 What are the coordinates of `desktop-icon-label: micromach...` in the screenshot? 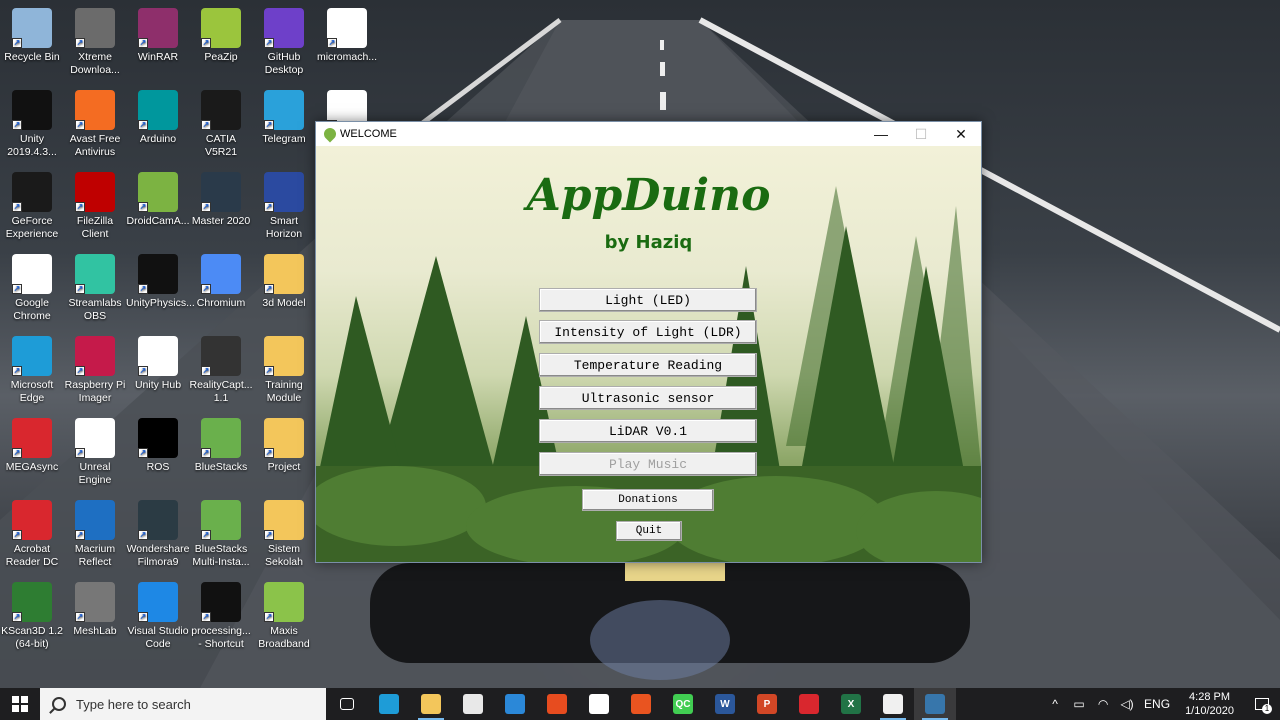 It's located at (347, 57).